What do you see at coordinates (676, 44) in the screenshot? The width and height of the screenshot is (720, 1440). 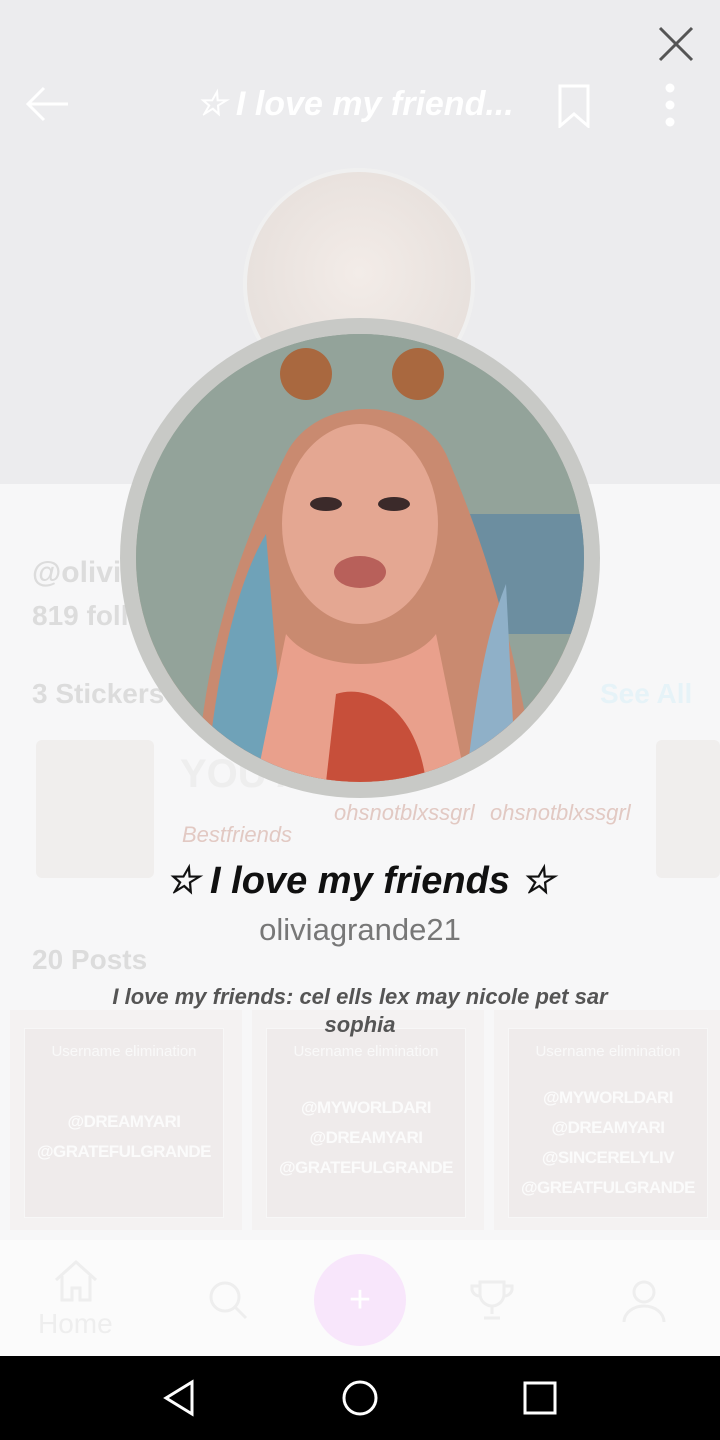 I see `close-icon` at bounding box center [676, 44].